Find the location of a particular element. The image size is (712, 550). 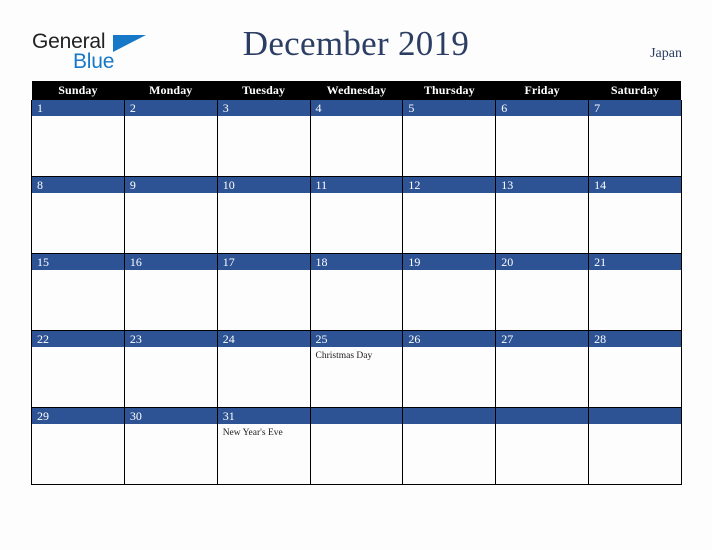

calendar-day-cell: 4 is located at coordinates (356, 138).